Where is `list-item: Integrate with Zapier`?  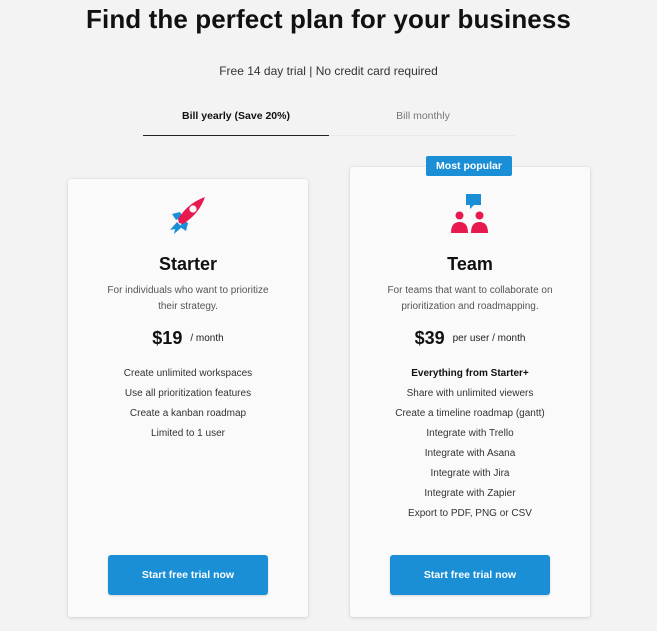 list-item: Integrate with Zapier is located at coordinates (470, 493).